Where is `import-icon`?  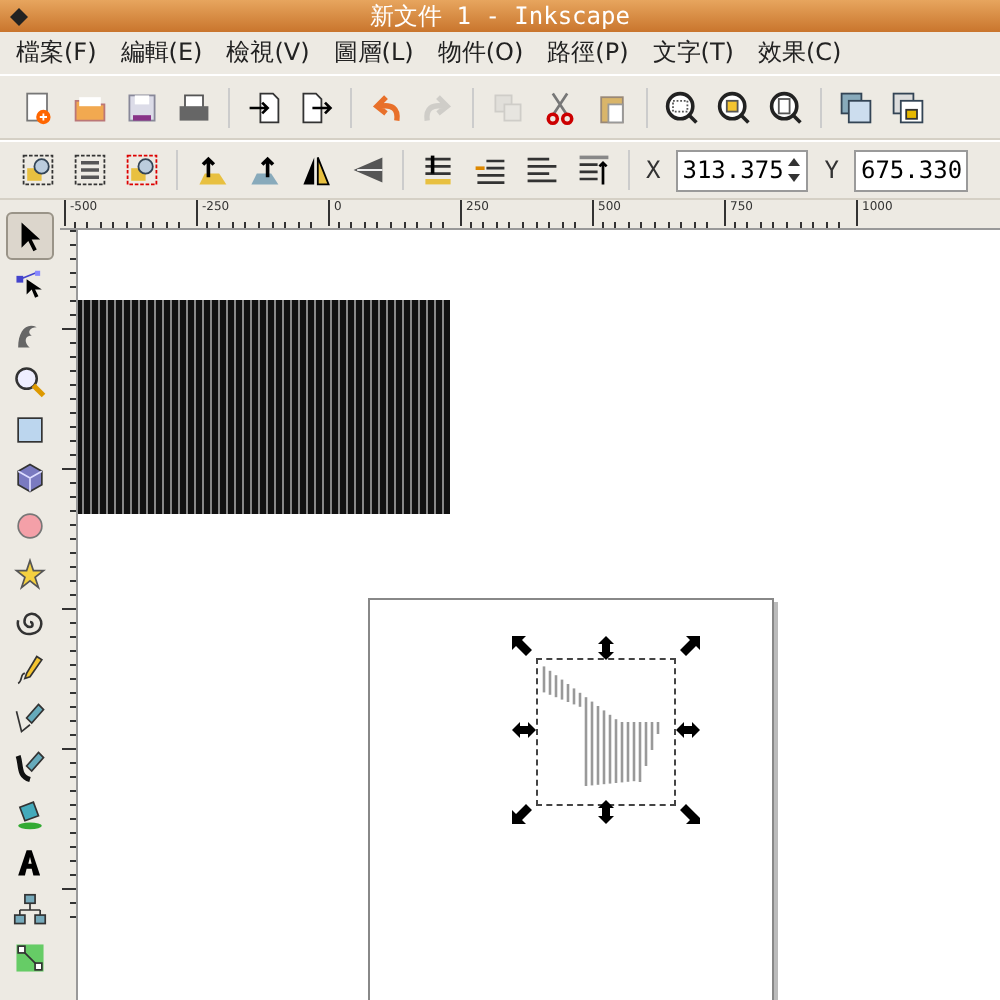
import-icon is located at coordinates (264, 107).